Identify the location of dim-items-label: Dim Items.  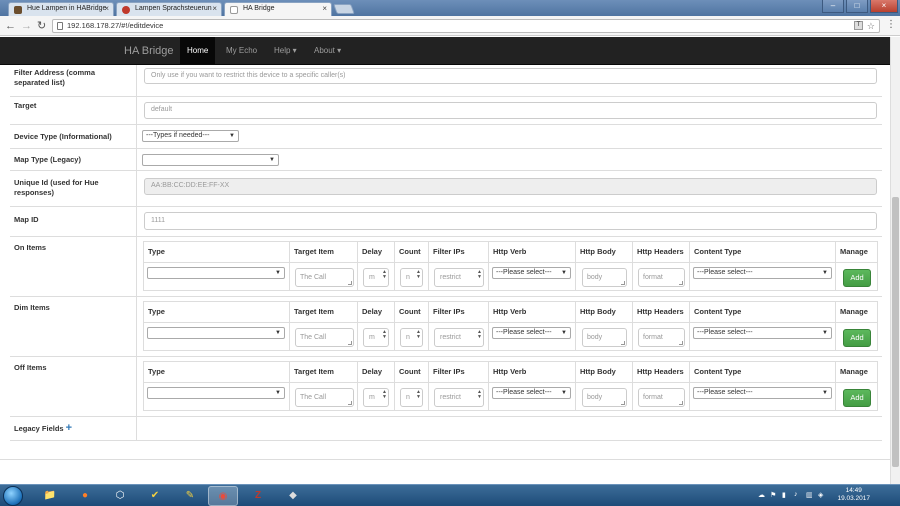
(73, 326).